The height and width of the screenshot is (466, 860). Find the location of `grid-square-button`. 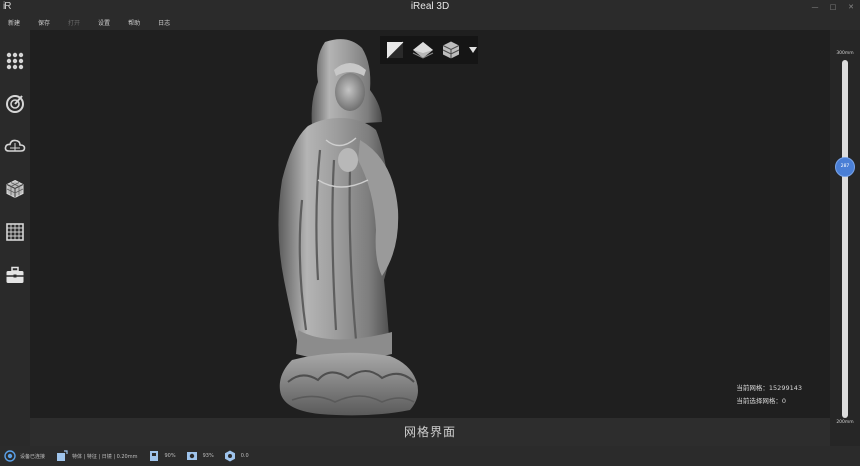

grid-square-button is located at coordinates (15, 232).